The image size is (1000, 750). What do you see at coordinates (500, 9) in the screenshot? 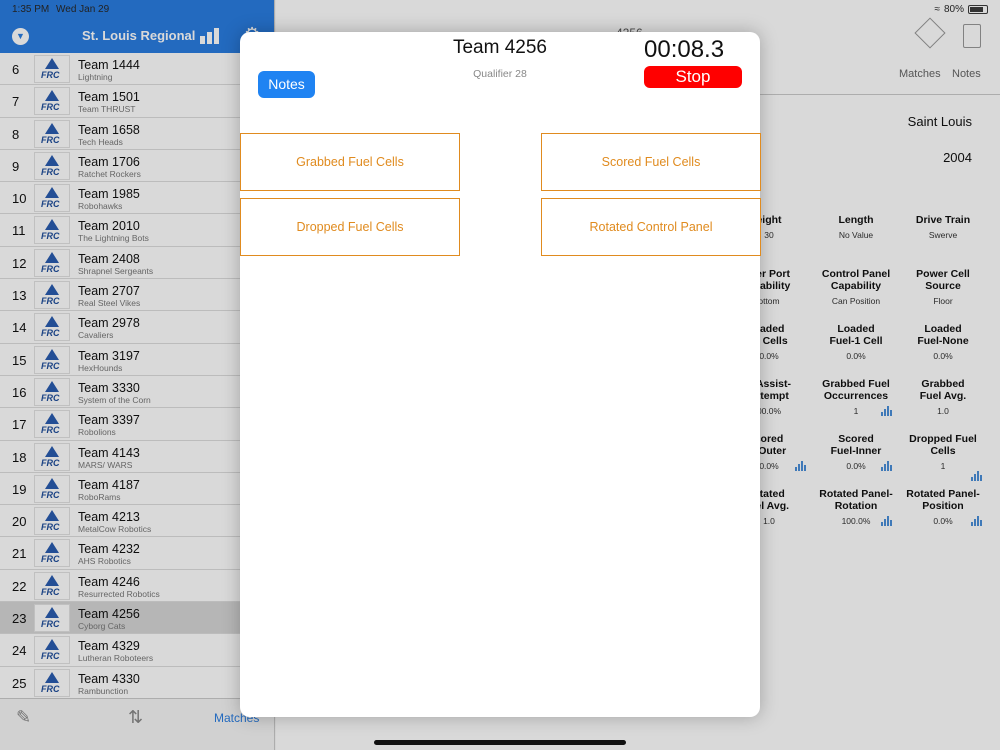
I see `status-bar: 1:35 PM Wed Jan 29 ≈ 80%` at bounding box center [500, 9].